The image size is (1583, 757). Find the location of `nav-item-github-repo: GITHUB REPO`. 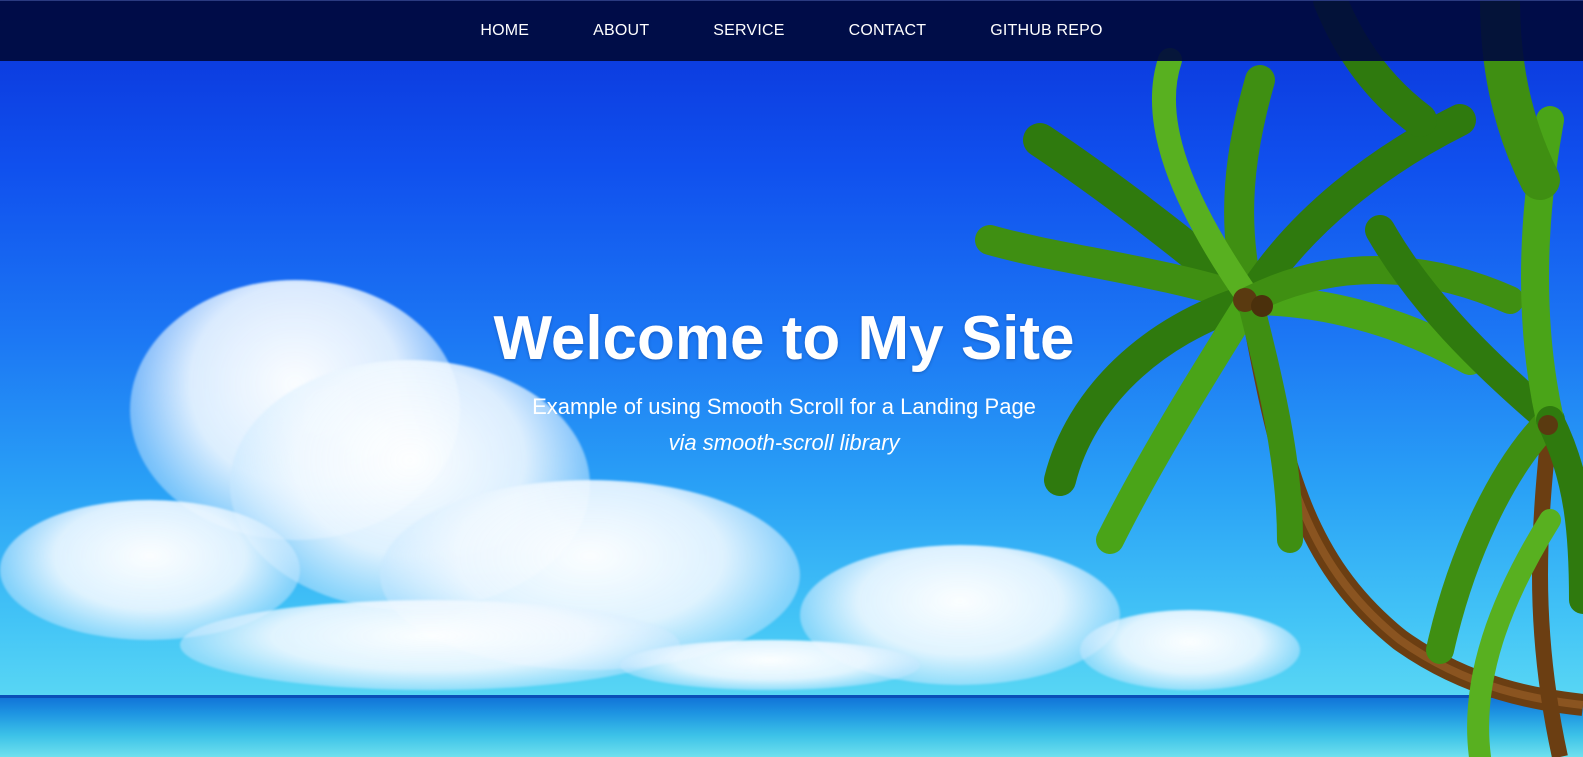

nav-item-github-repo: GITHUB REPO is located at coordinates (1046, 31).